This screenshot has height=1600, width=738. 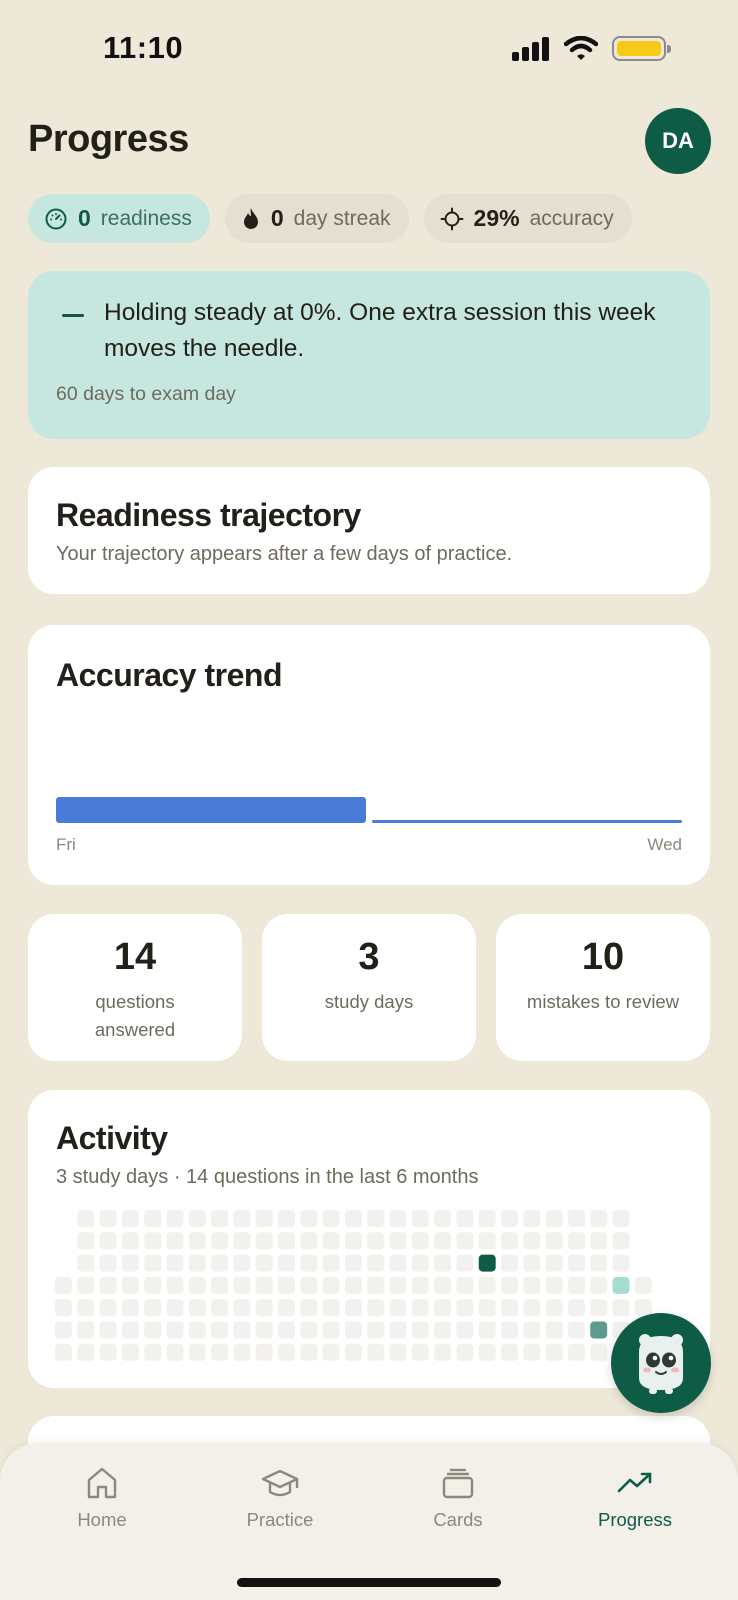 What do you see at coordinates (369, 50) in the screenshot?
I see `status-bar: 11:10` at bounding box center [369, 50].